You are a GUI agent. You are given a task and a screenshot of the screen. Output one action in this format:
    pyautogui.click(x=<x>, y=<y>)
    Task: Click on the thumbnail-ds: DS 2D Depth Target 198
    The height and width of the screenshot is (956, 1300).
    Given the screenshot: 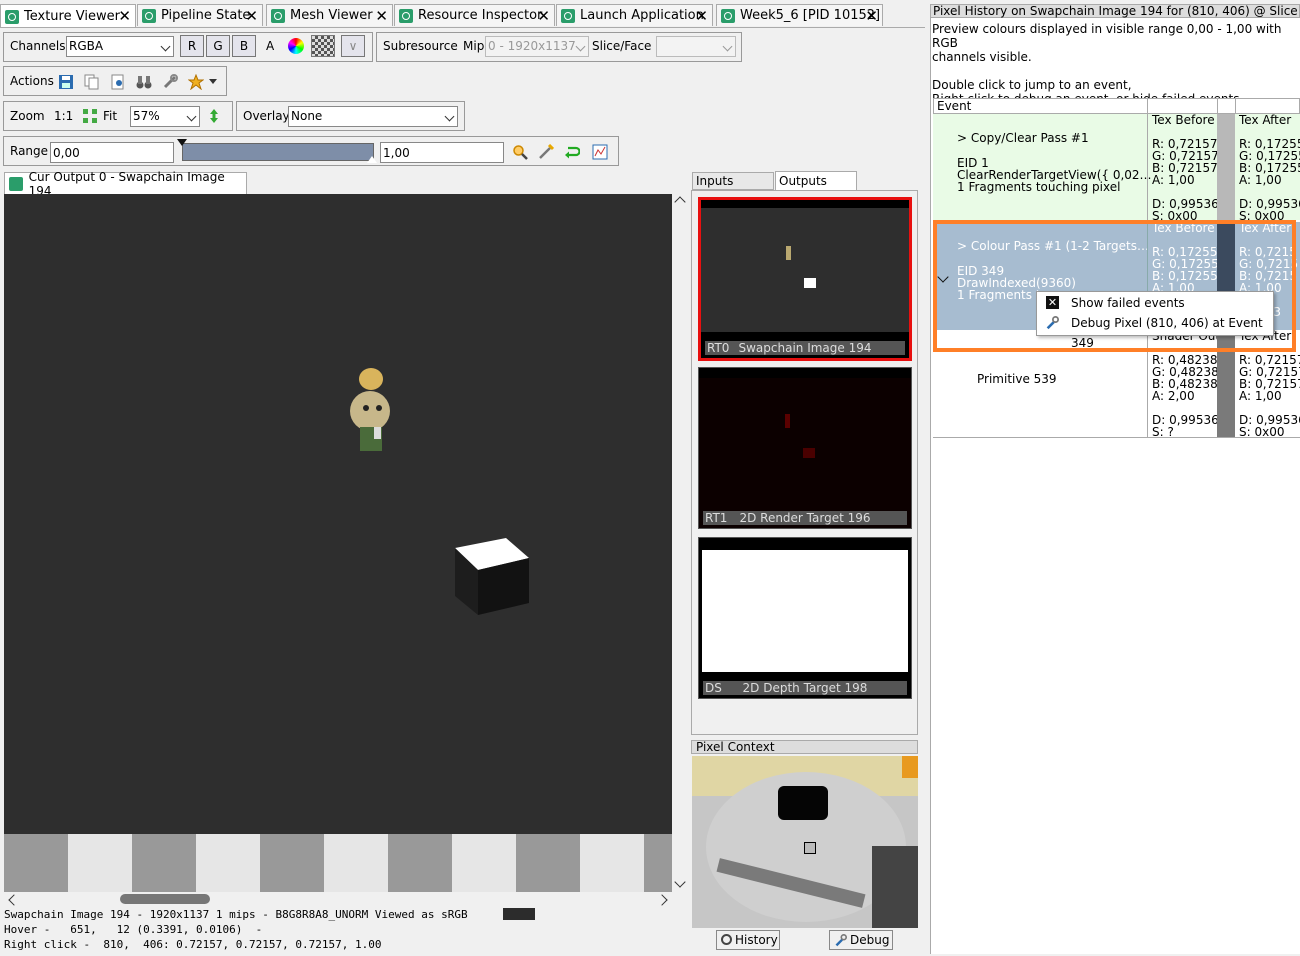 What is the action you would take?
    pyautogui.click(x=805, y=618)
    